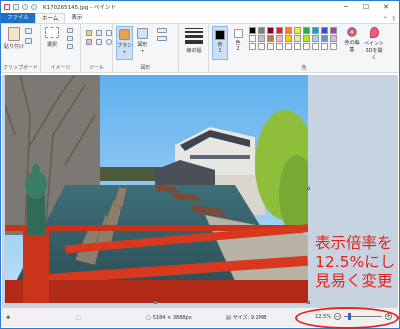  What do you see at coordinates (34, 7) in the screenshot?
I see `redo-icon` at bounding box center [34, 7].